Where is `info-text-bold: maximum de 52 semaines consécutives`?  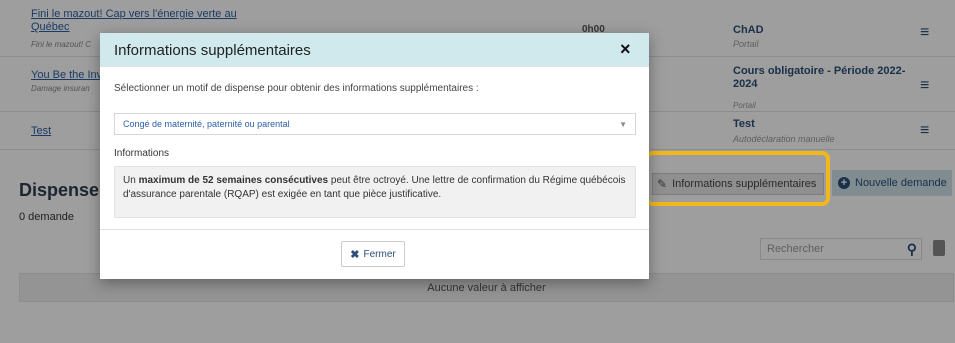 info-text-bold: maximum de 52 semaines consécutives is located at coordinates (233, 180).